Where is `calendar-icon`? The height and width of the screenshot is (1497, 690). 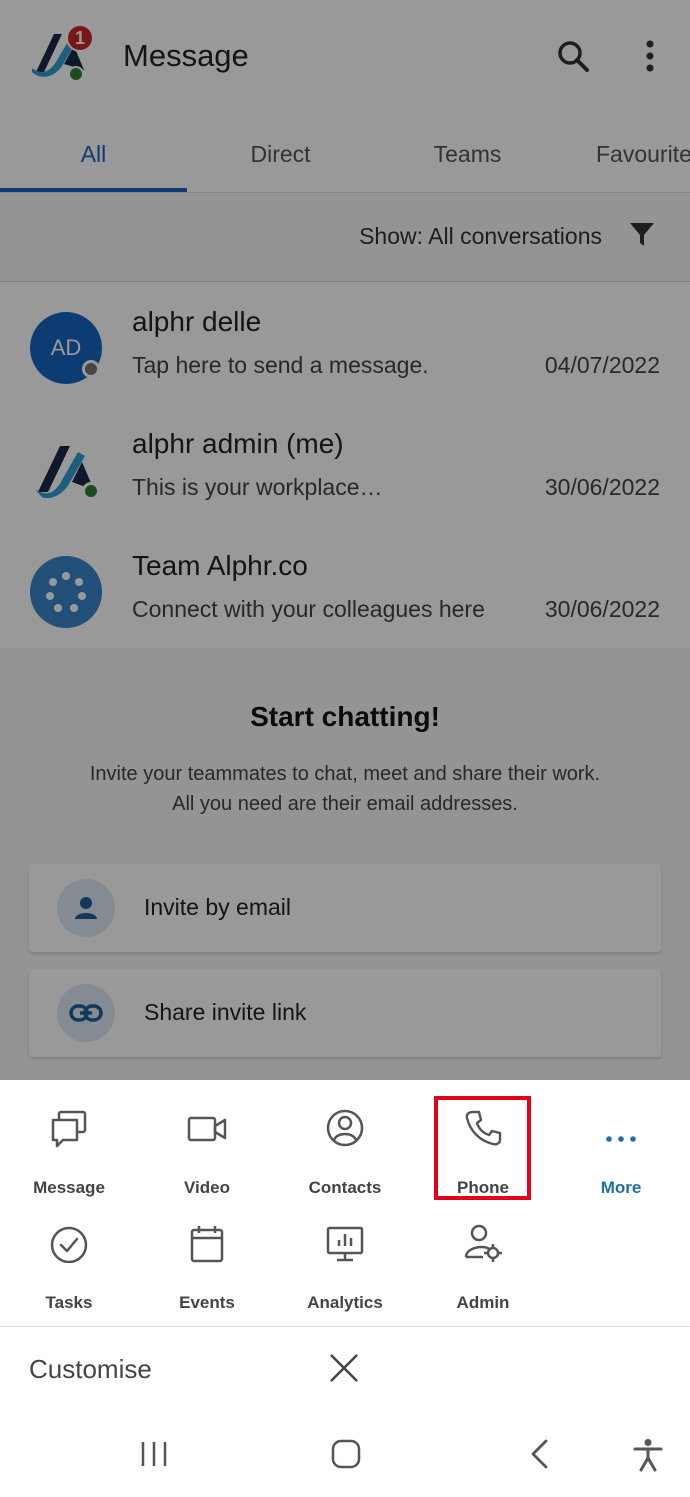 calendar-icon is located at coordinates (207, 1244).